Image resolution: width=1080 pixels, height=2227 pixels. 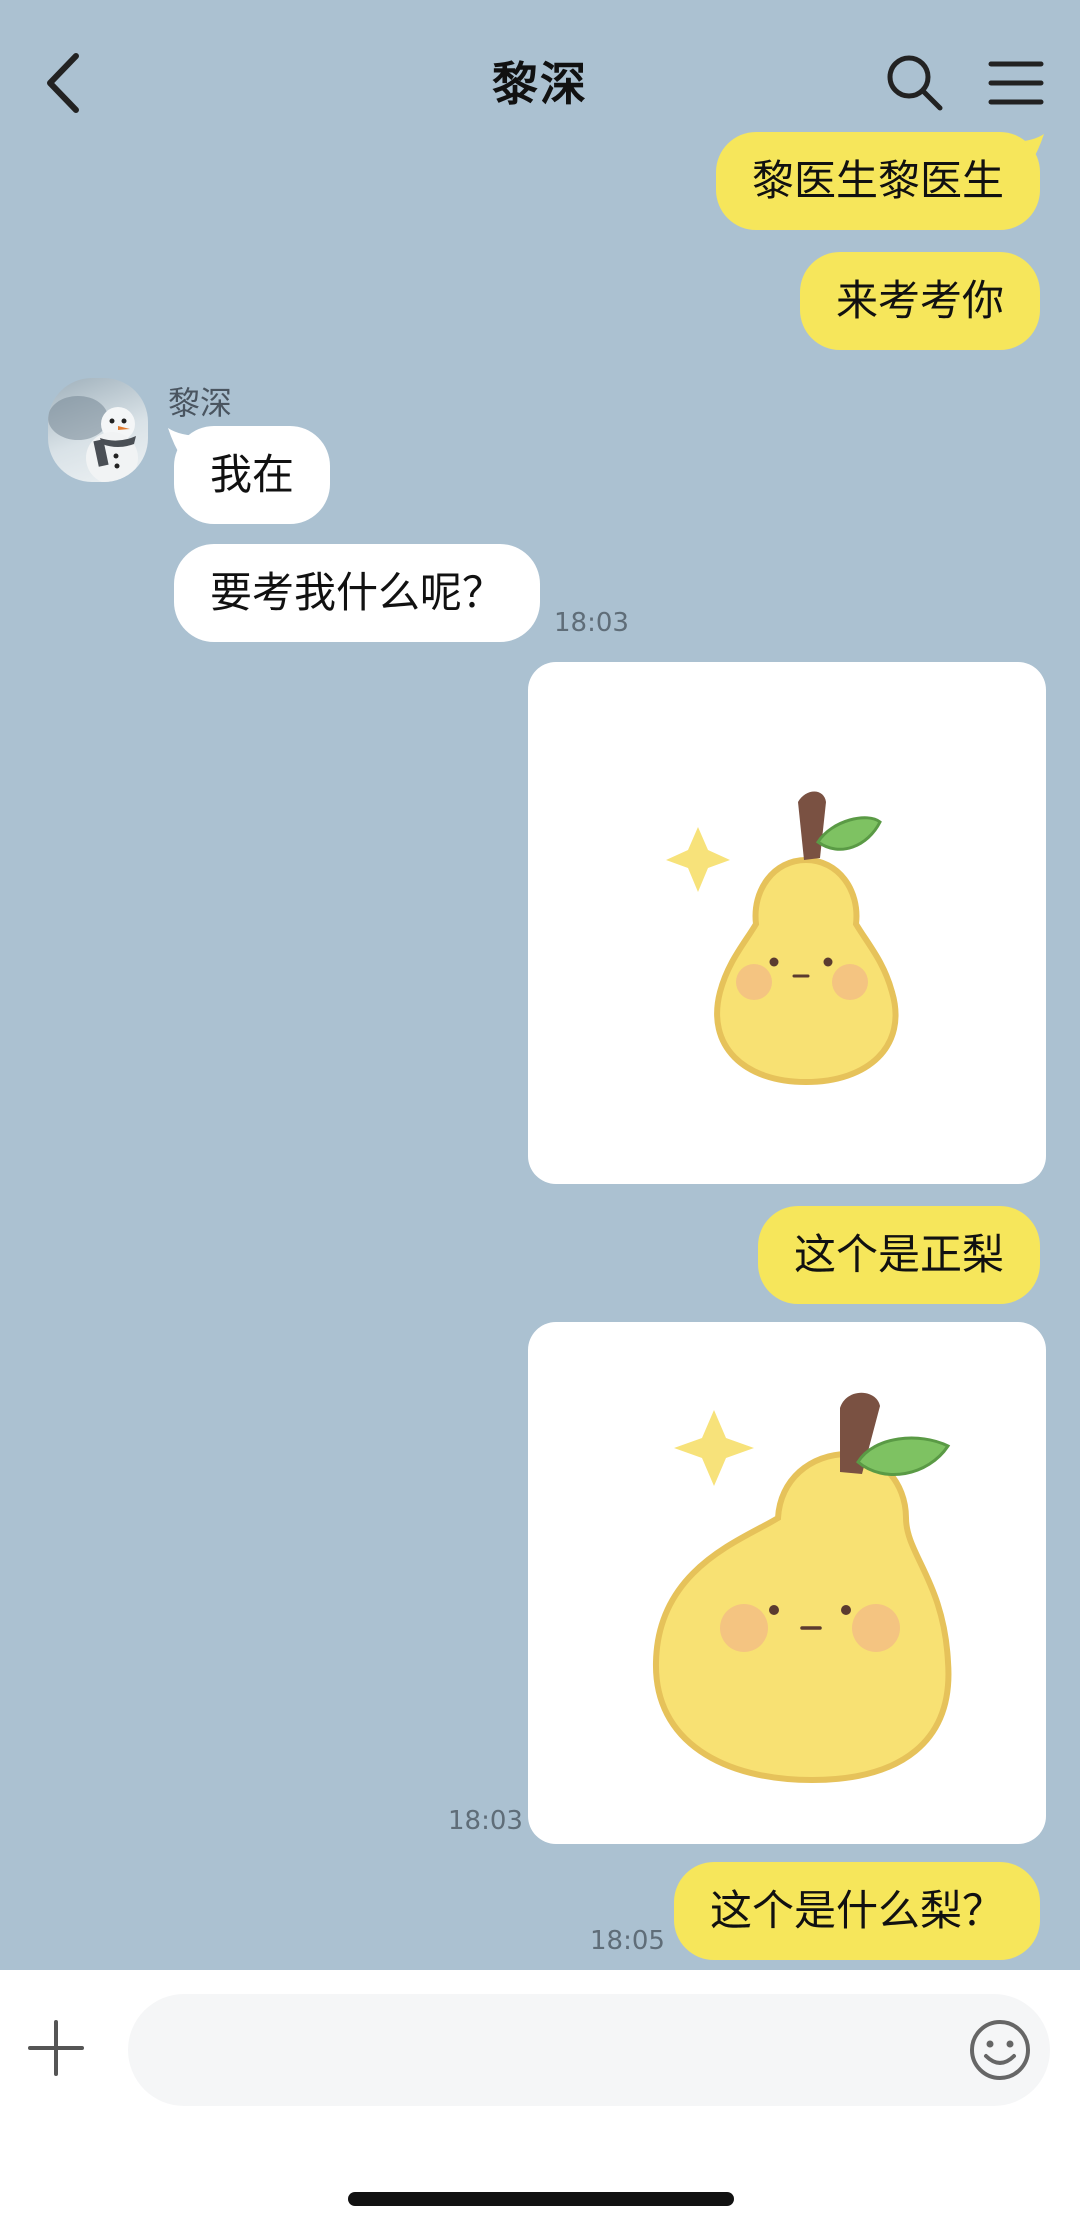 I want to click on message-text: 这个是什么梨？, so click(x=856, y=1910).